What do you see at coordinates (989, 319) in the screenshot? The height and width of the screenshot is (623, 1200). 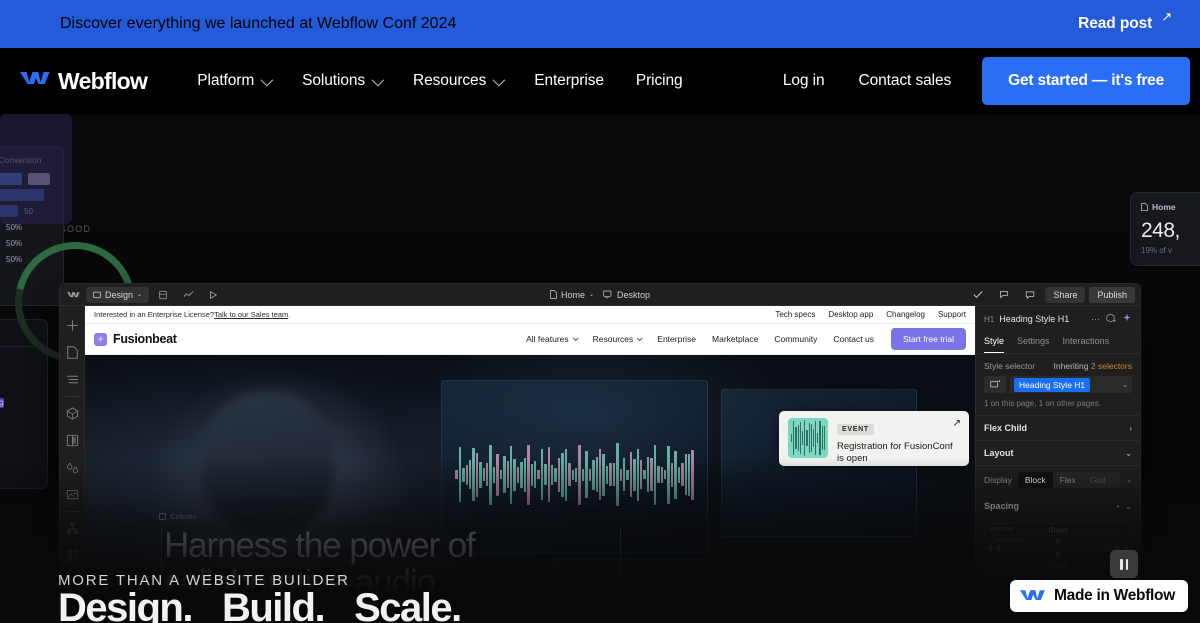 I see `element-tag: H1` at bounding box center [989, 319].